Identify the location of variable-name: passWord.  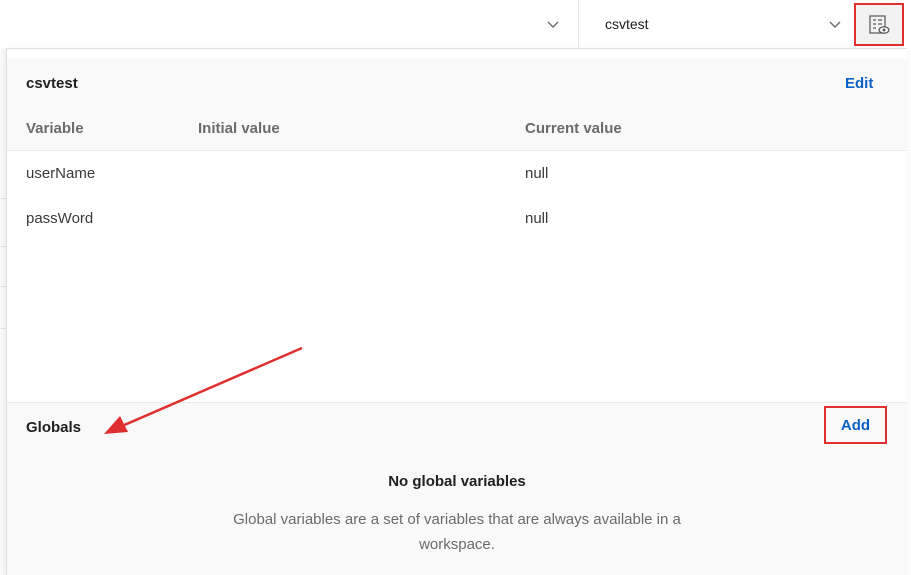
(60, 218).